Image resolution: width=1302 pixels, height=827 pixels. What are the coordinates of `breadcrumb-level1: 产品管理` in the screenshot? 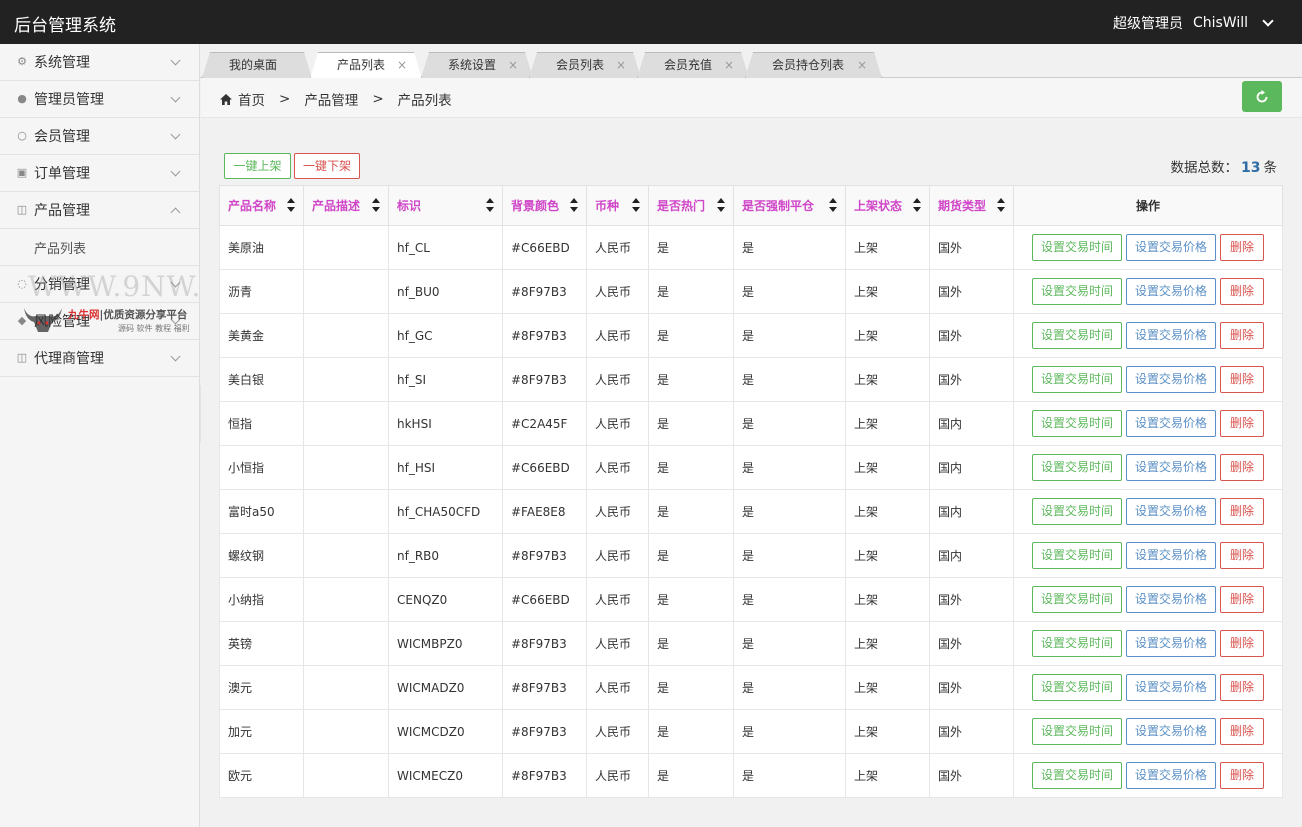 It's located at (331, 99).